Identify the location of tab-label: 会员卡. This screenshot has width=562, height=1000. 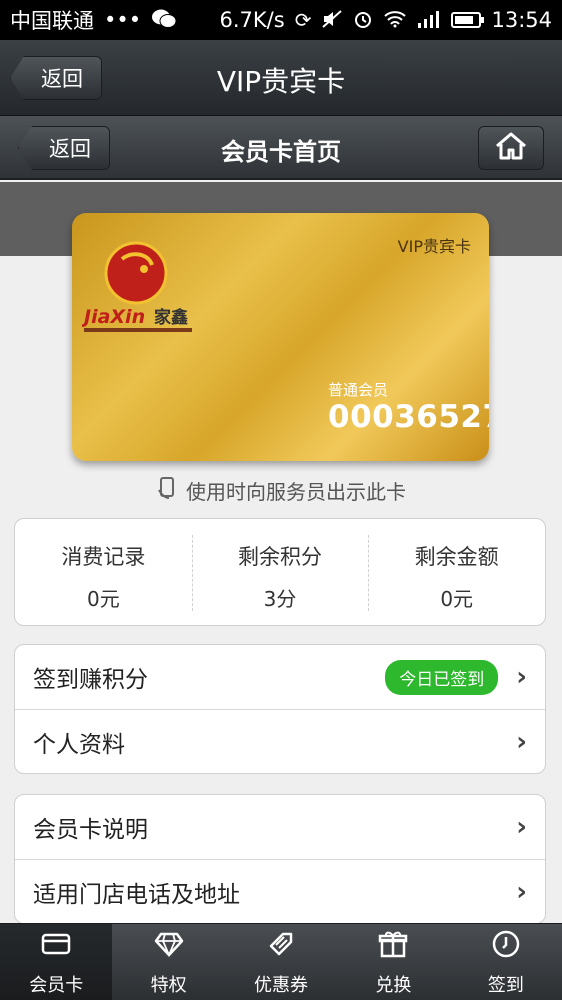
(56, 985).